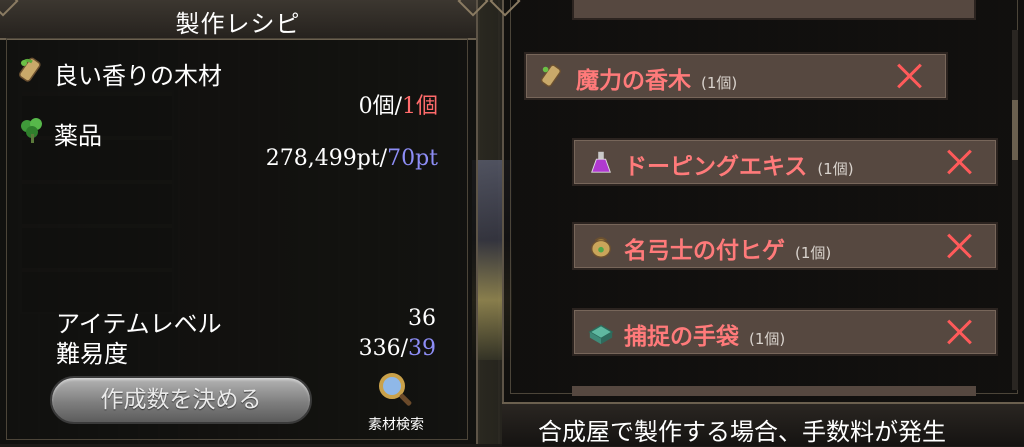 The image size is (1024, 447). What do you see at coordinates (78, 136) in the screenshot?
I see `material-name: 薬品` at bounding box center [78, 136].